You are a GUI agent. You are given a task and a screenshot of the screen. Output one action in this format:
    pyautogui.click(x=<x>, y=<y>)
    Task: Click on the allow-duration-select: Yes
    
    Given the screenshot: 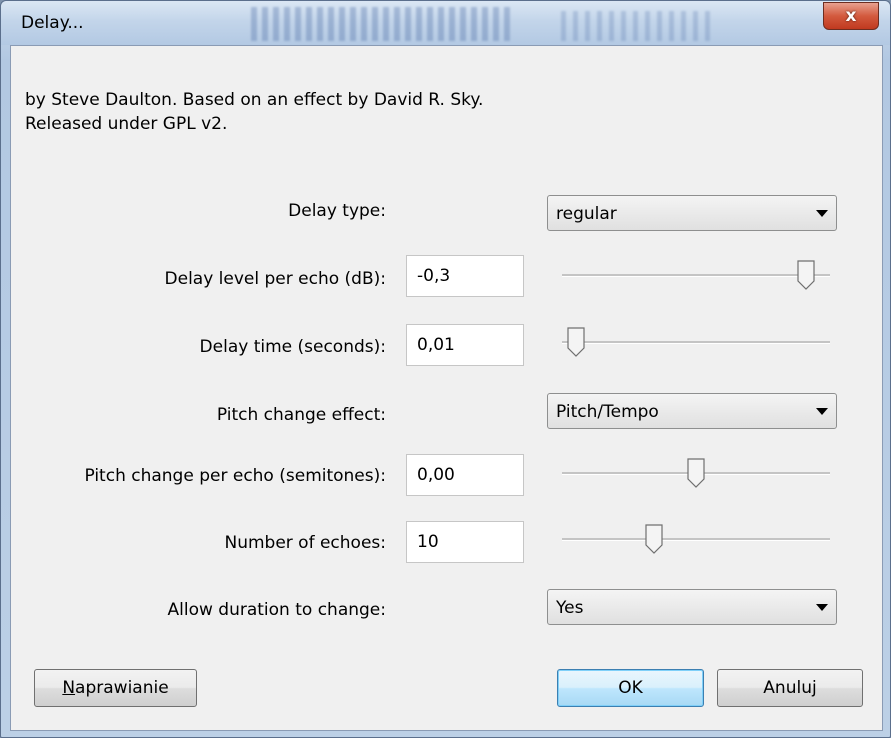 What is the action you would take?
    pyautogui.click(x=692, y=607)
    